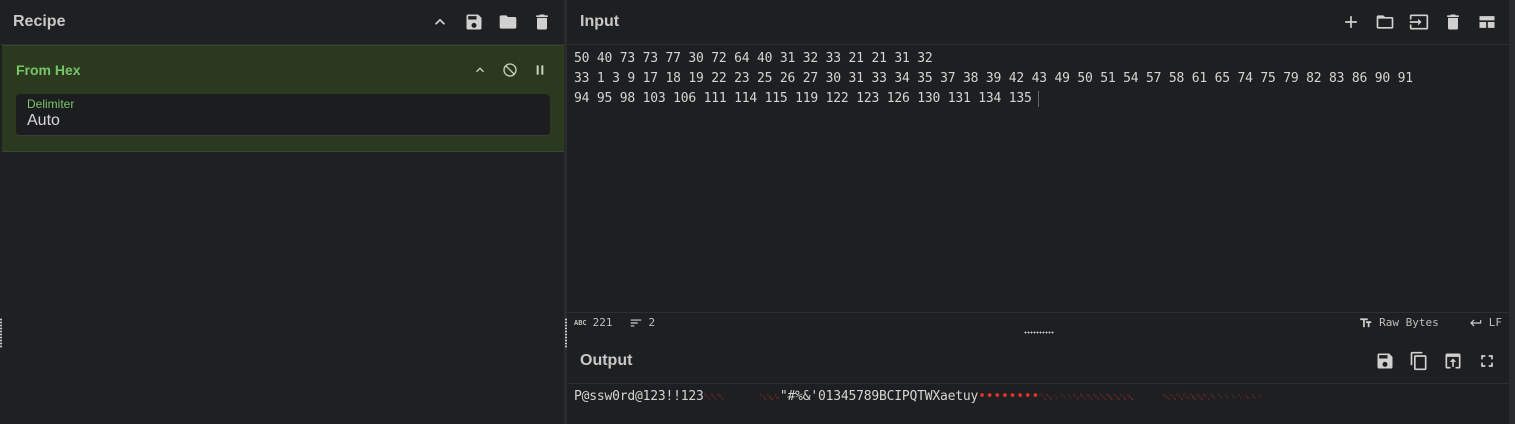  What do you see at coordinates (51, 104) in the screenshot?
I see `delimiter-label: Delimiter` at bounding box center [51, 104].